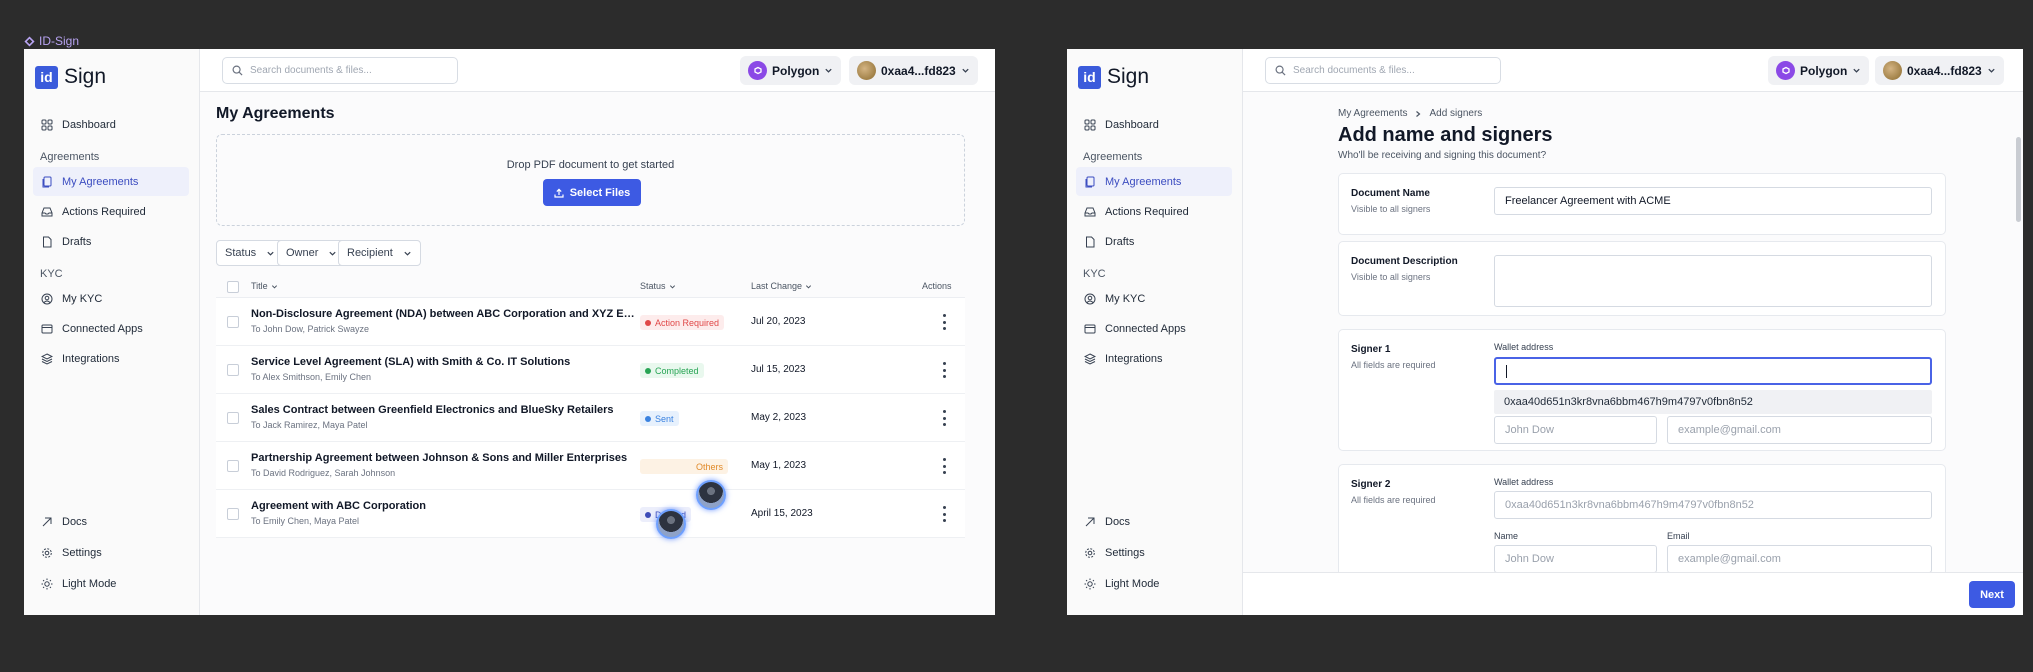 The image size is (2033, 672). Describe the element at coordinates (781, 286) in the screenshot. I see `column-last-change: Last Change` at that location.